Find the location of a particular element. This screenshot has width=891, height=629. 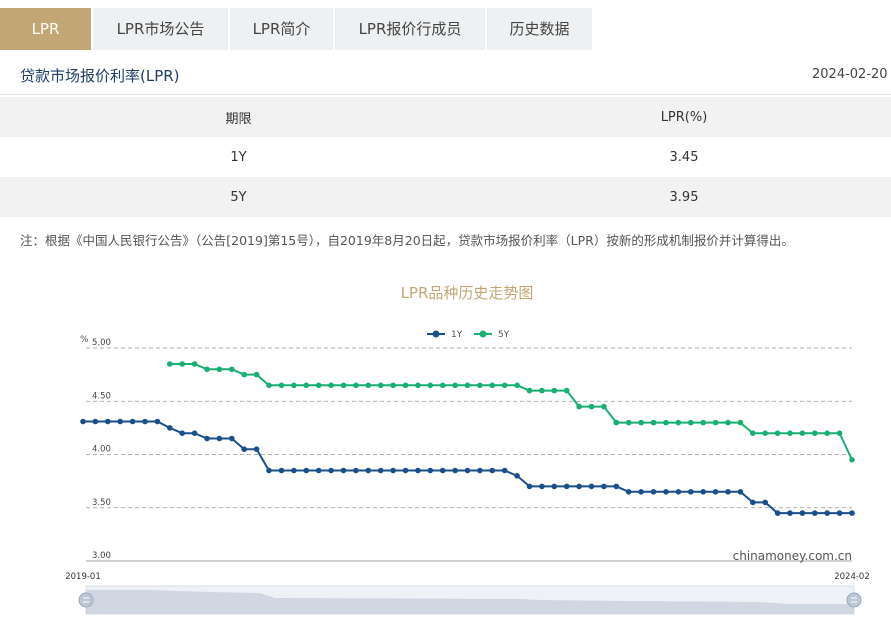

legend-5y-label: 5Y is located at coordinates (504, 335).